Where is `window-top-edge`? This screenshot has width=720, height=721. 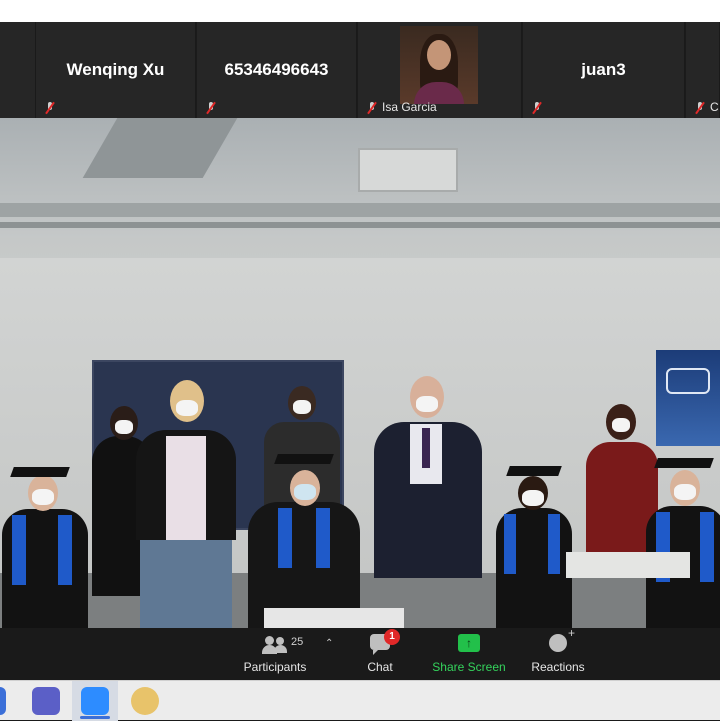 window-top-edge is located at coordinates (360, 11).